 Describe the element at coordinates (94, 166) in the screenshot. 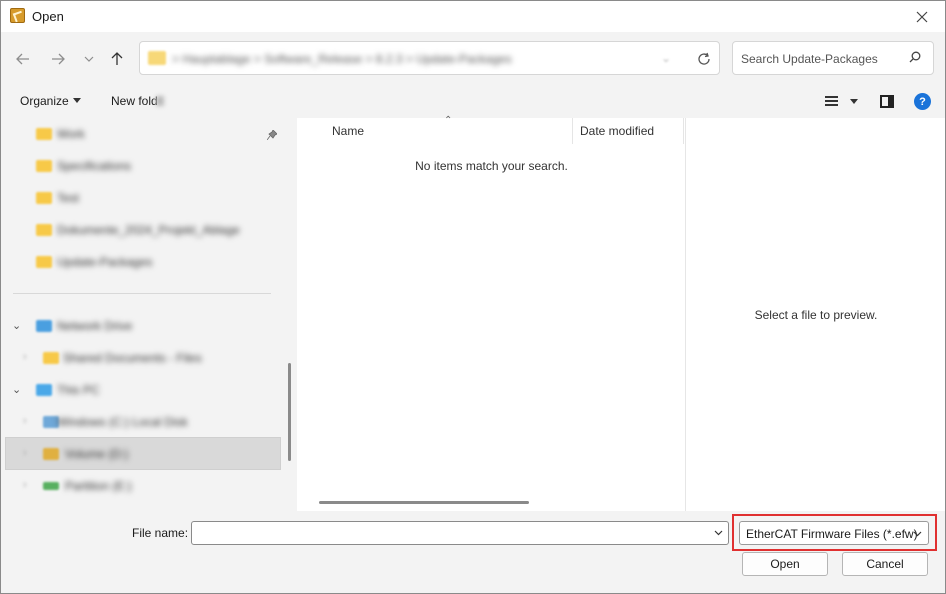

I see `nav-item-label: Specifications` at that location.